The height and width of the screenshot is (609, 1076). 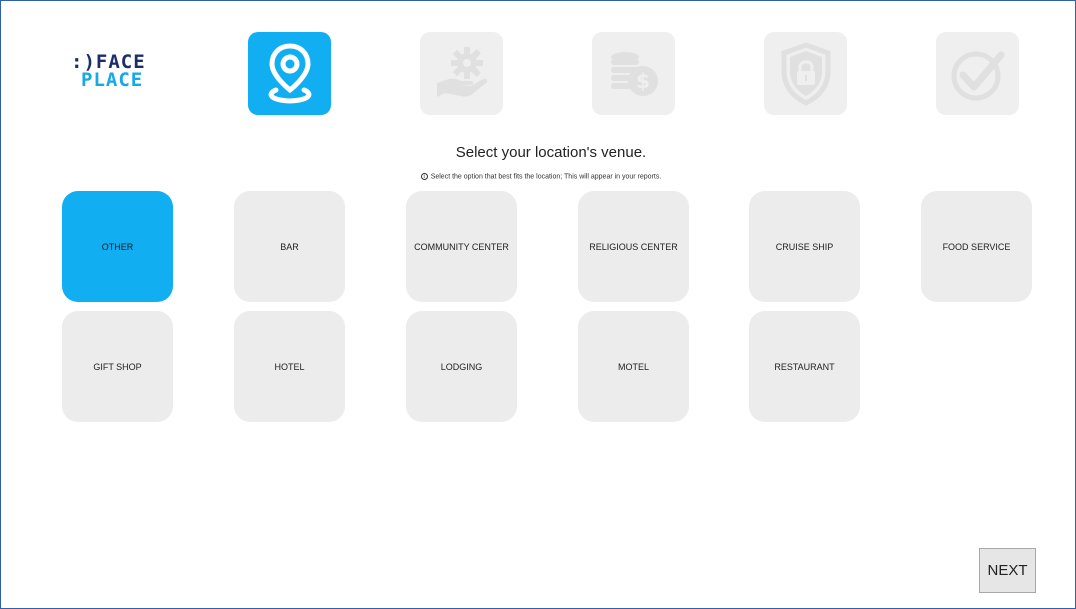 I want to click on venue-label: COMMUNITY CENTER, so click(x=461, y=246).